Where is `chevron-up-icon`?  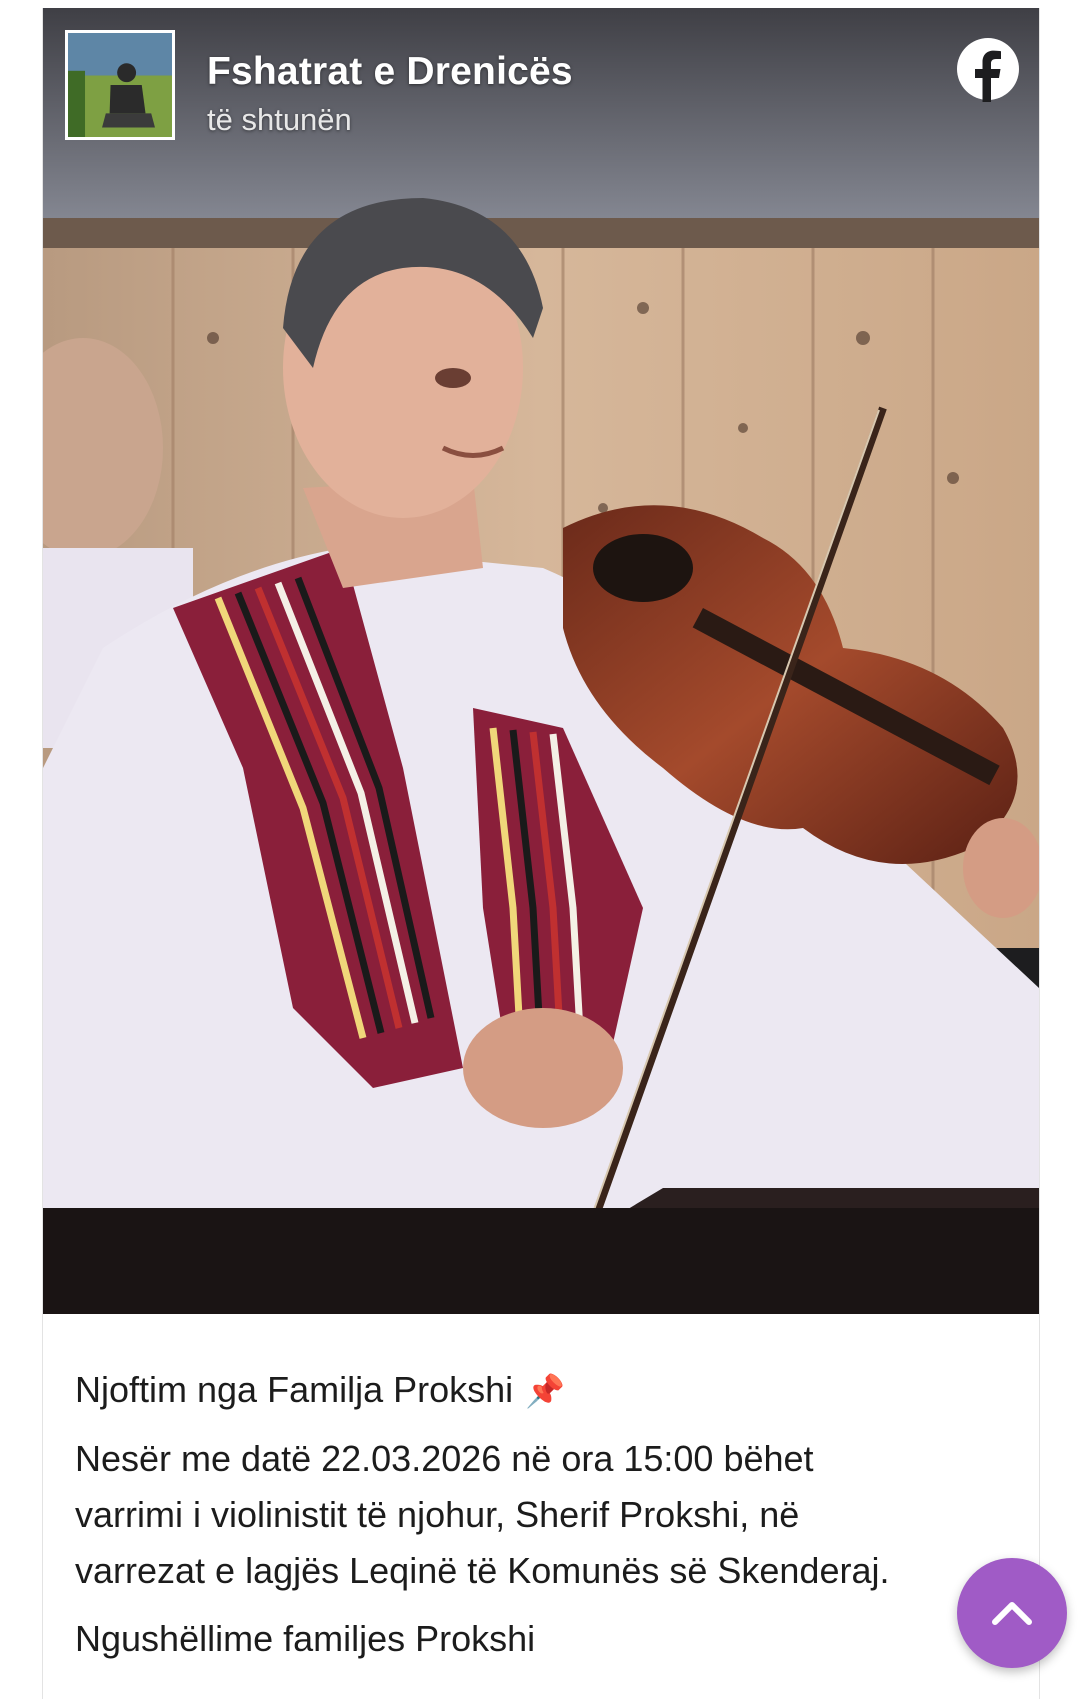
chevron-up-icon is located at coordinates (1012, 1613).